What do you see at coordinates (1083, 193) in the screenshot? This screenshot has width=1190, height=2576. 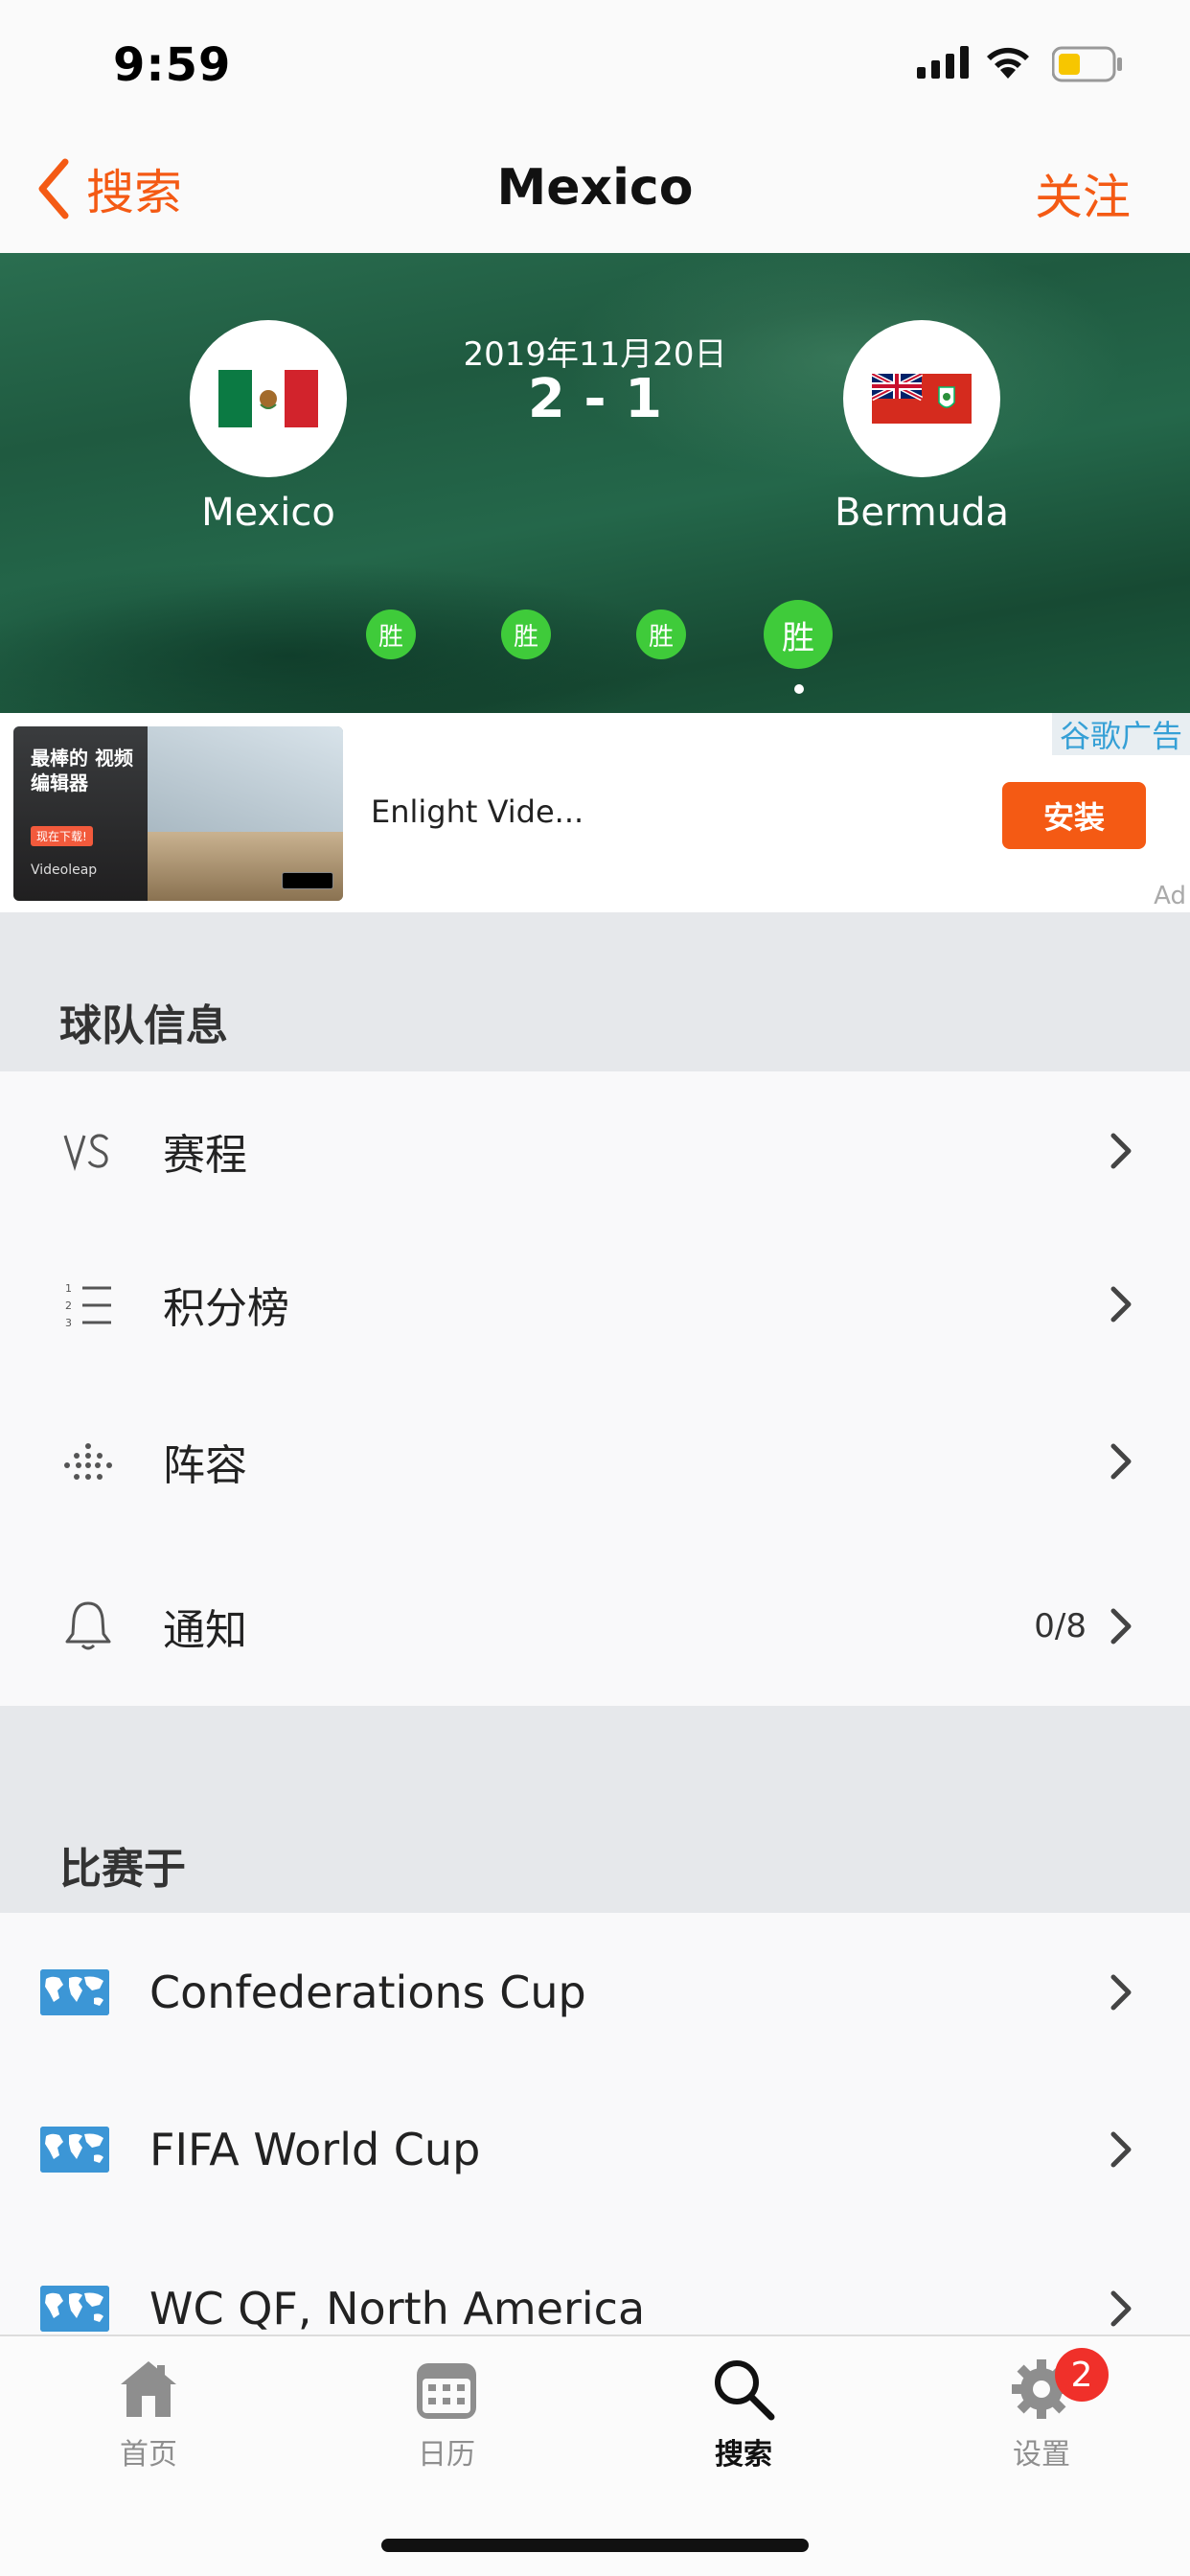 I see `follow-button: 关注` at bounding box center [1083, 193].